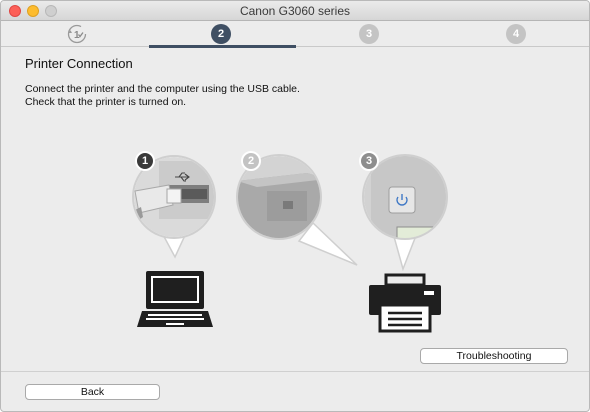  What do you see at coordinates (295, 371) in the screenshot?
I see `footer-divider` at bounding box center [295, 371].